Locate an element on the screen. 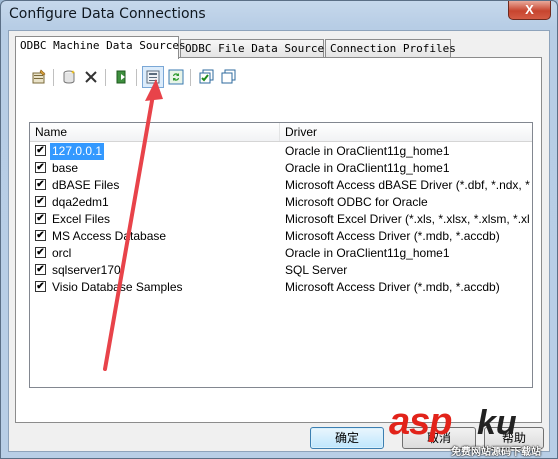 The height and width of the screenshot is (459, 558). list-item: ✔ dqa2edm1 Microsoft ODBC for Oracle is located at coordinates (281, 202).